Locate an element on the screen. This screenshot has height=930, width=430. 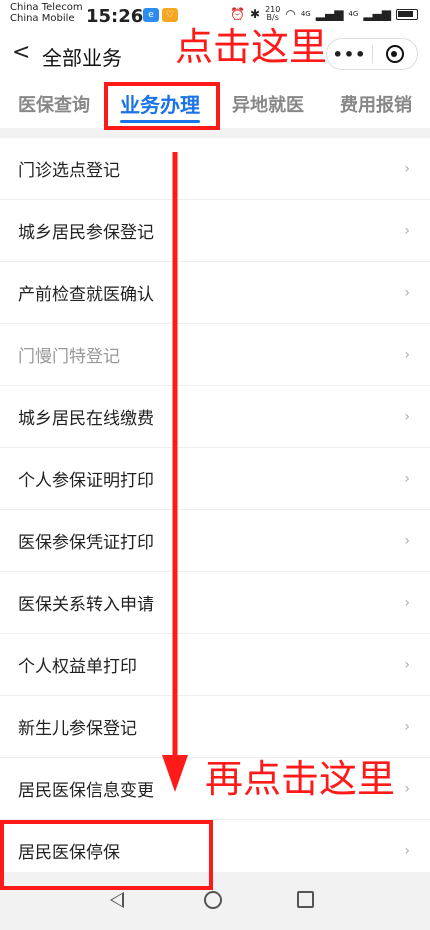
list-item-label: 医保参保凭证打印 is located at coordinates (86, 543).